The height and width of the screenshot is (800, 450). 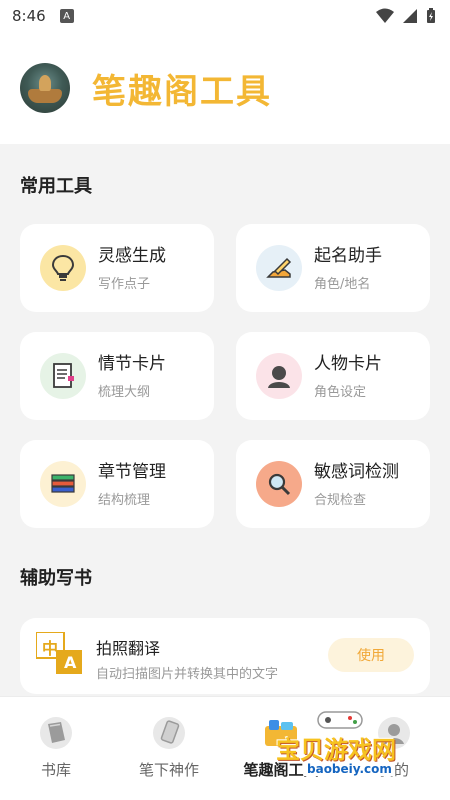 What do you see at coordinates (117, 376) in the screenshot?
I see `tool-card-plot: 情节卡片 梳理大纲` at bounding box center [117, 376].